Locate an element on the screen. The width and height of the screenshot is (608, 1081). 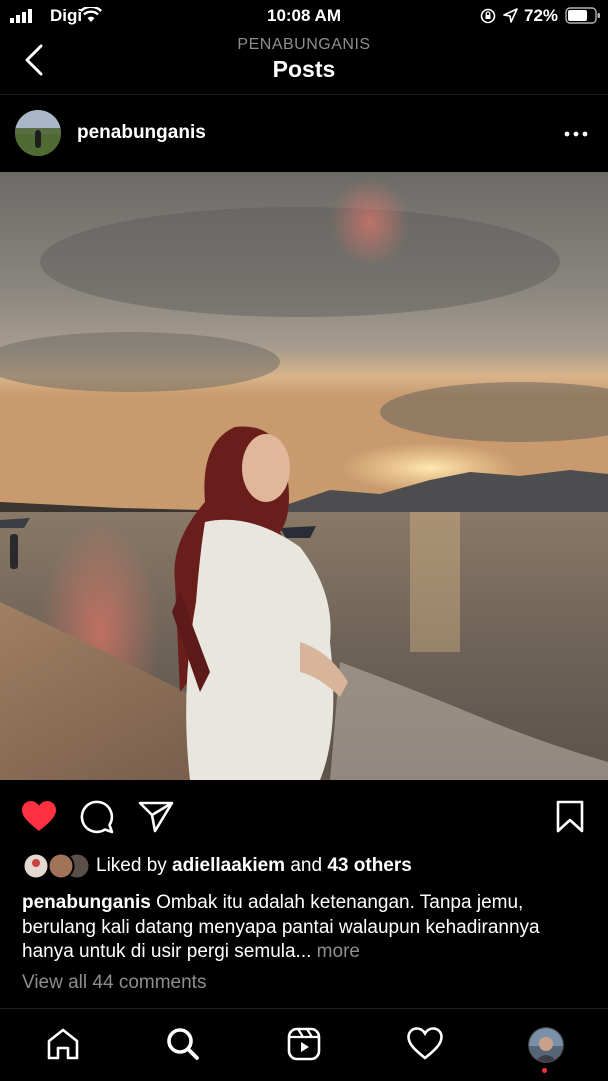
reels-icon is located at coordinates (304, 1044).